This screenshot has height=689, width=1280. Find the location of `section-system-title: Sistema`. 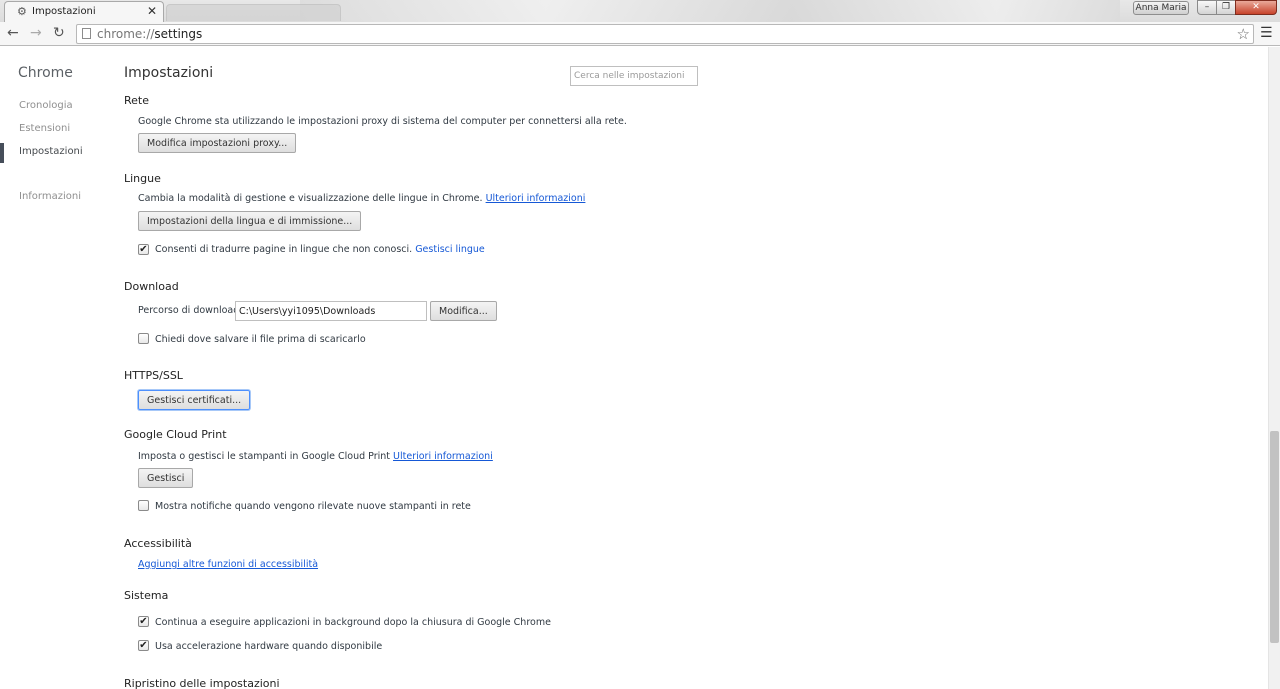

section-system-title: Sistema is located at coordinates (146, 595).